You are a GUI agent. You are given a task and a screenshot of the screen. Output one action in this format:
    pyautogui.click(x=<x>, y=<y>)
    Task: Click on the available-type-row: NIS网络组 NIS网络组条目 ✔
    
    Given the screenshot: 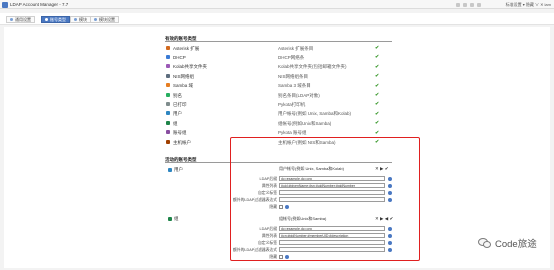 What is the action you would take?
    pyautogui.click(x=278, y=76)
    